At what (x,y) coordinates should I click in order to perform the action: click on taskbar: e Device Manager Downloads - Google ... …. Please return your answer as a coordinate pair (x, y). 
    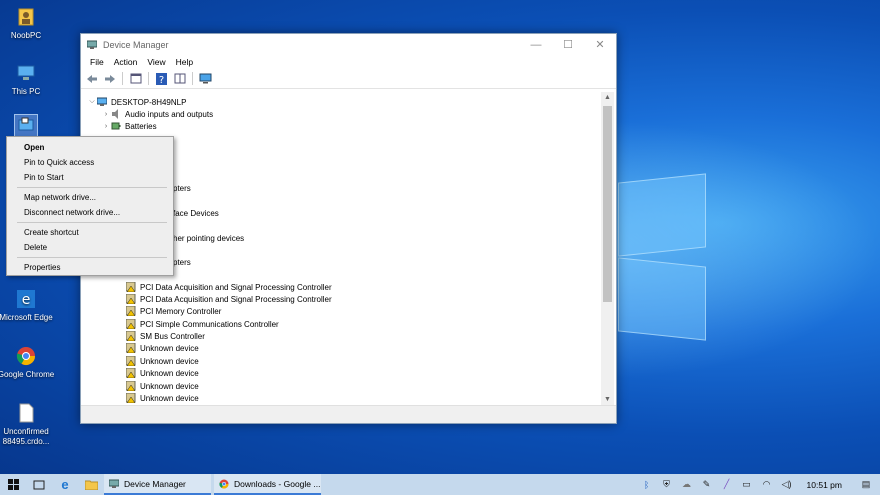
    Looking at the image, I should click on (440, 484).